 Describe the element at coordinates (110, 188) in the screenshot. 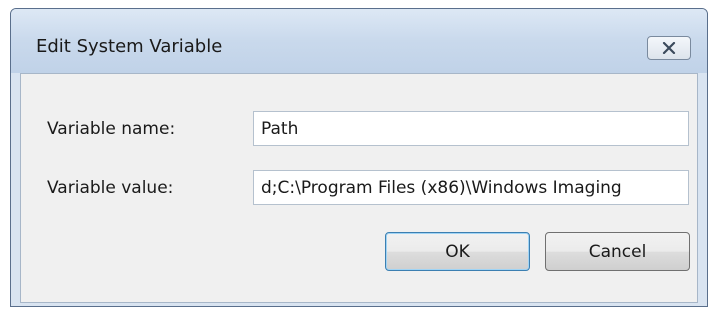

I see `variable-value-label: Variable value:` at that location.